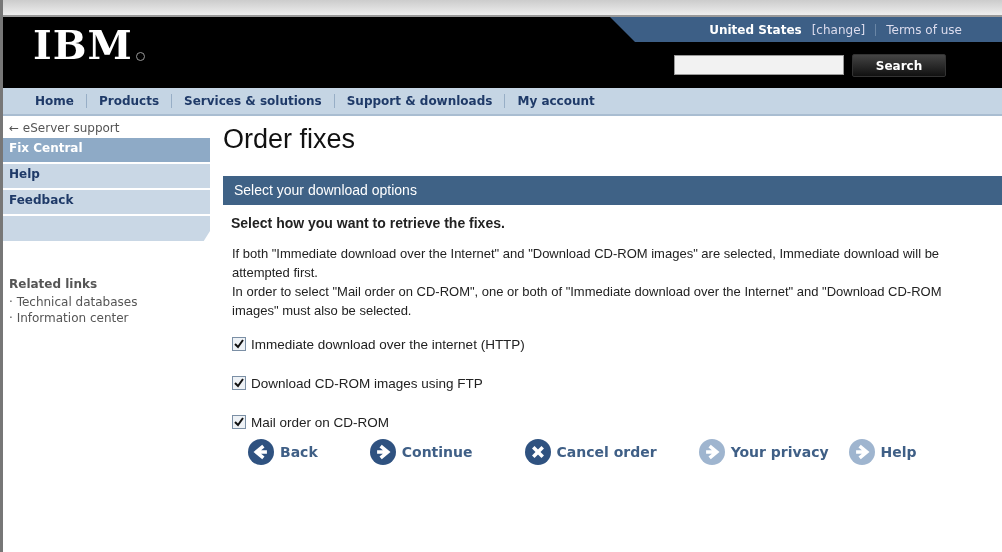 The height and width of the screenshot is (552, 1002). Describe the element at coordinates (419, 101) in the screenshot. I see `nav-link: Support & downloads` at that location.